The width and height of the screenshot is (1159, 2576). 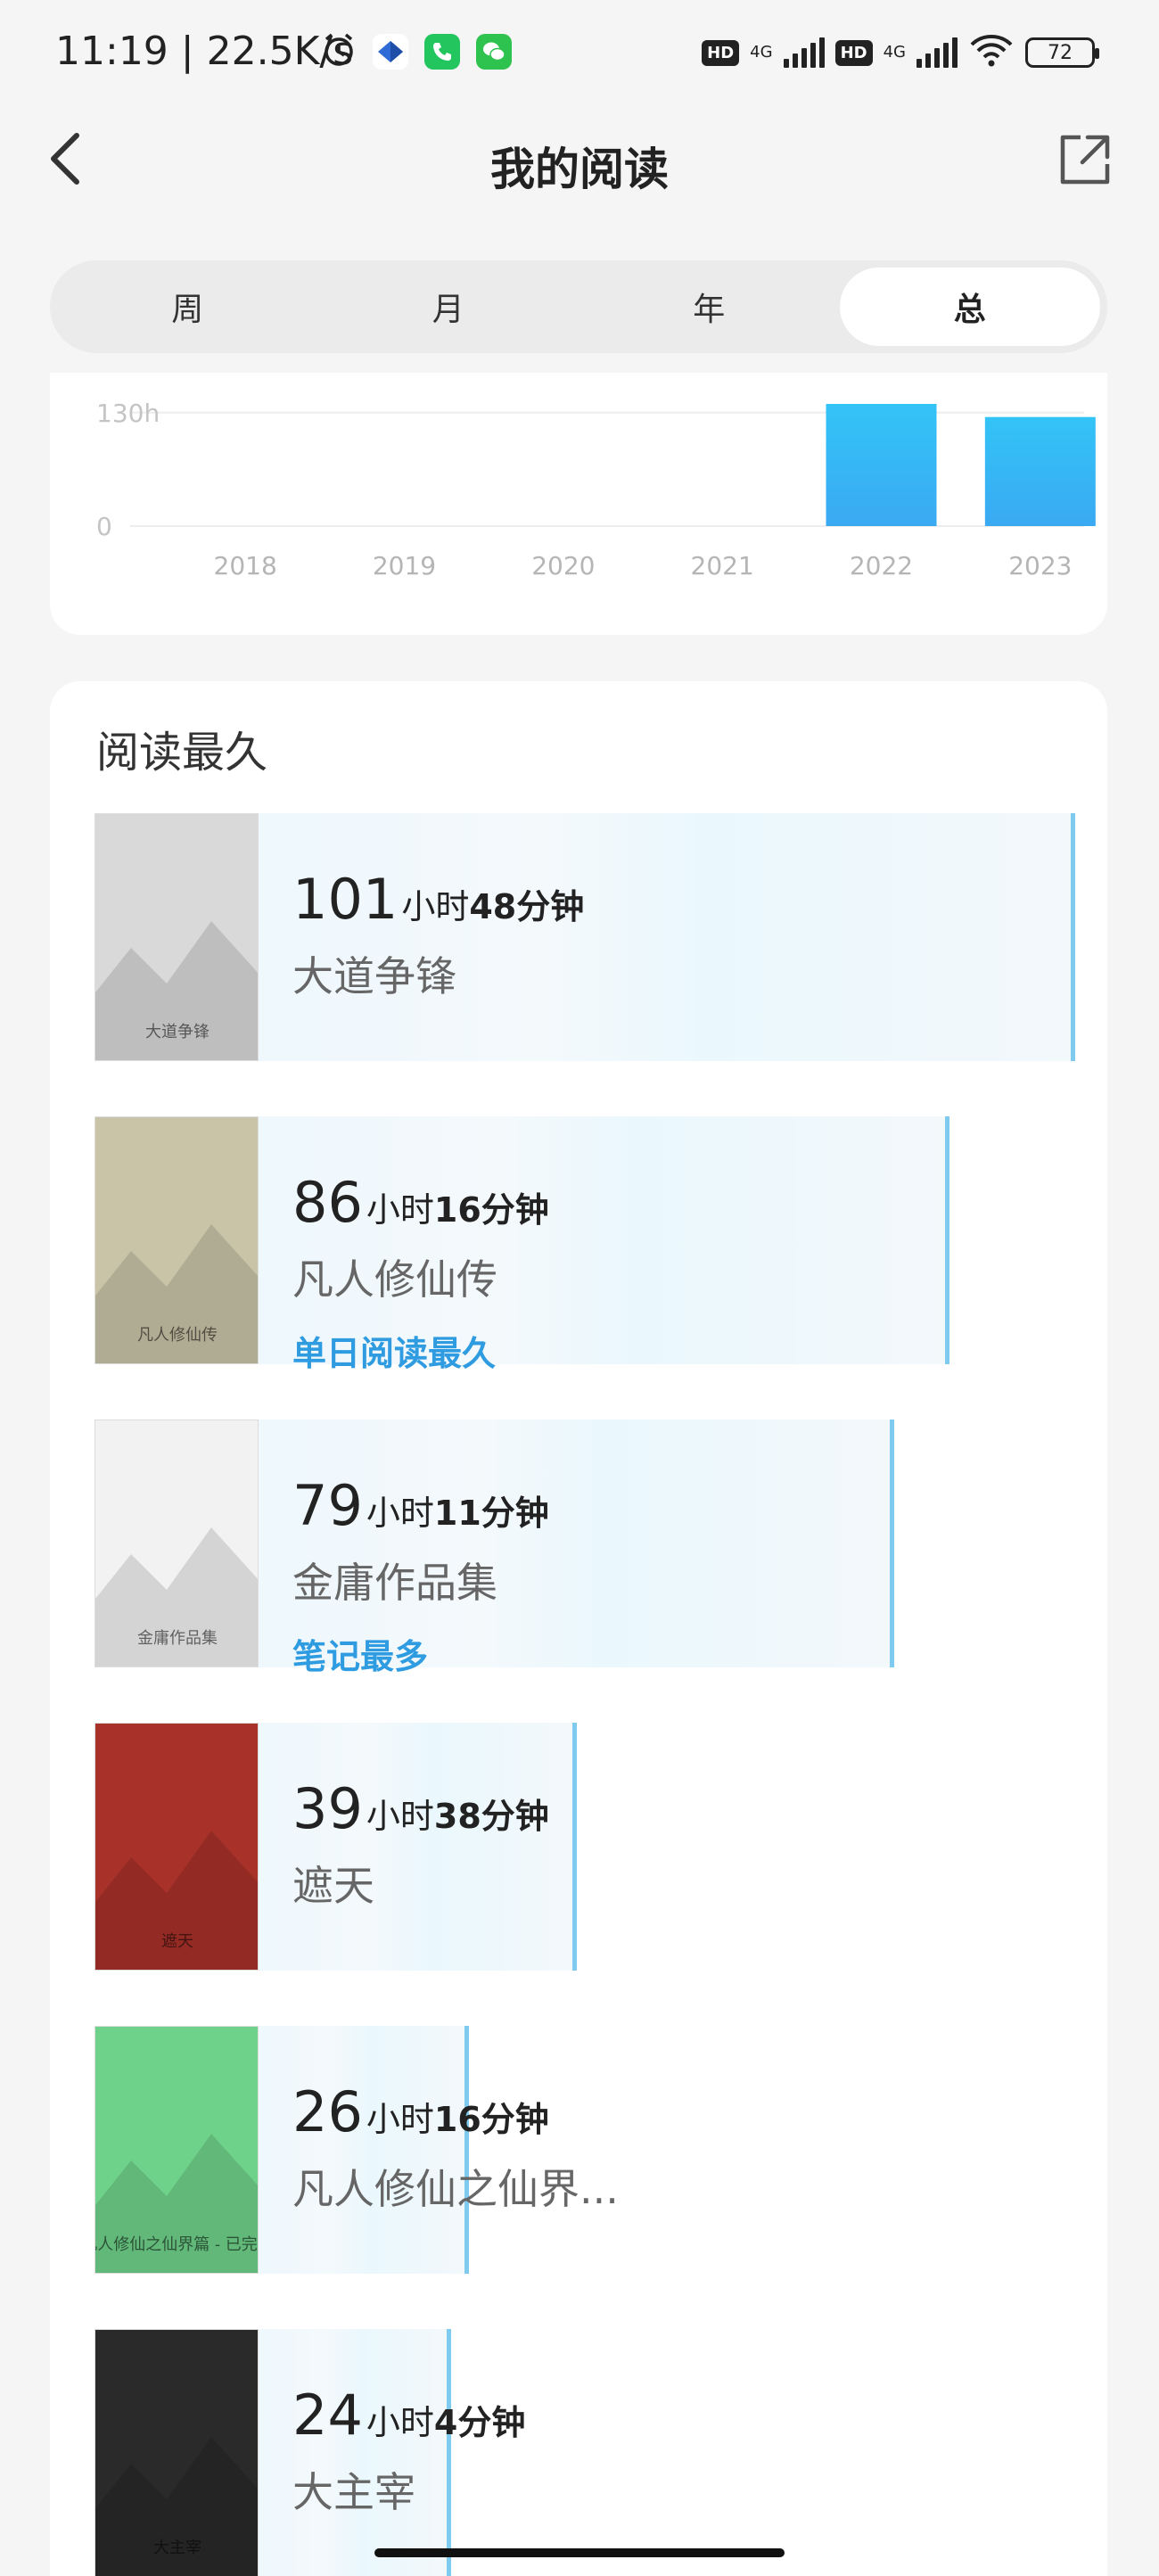 What do you see at coordinates (596, 489) in the screenshot?
I see `yearly-reading-chart: 0 130h 2018 2019 2020 2021 2022 2023` at bounding box center [596, 489].